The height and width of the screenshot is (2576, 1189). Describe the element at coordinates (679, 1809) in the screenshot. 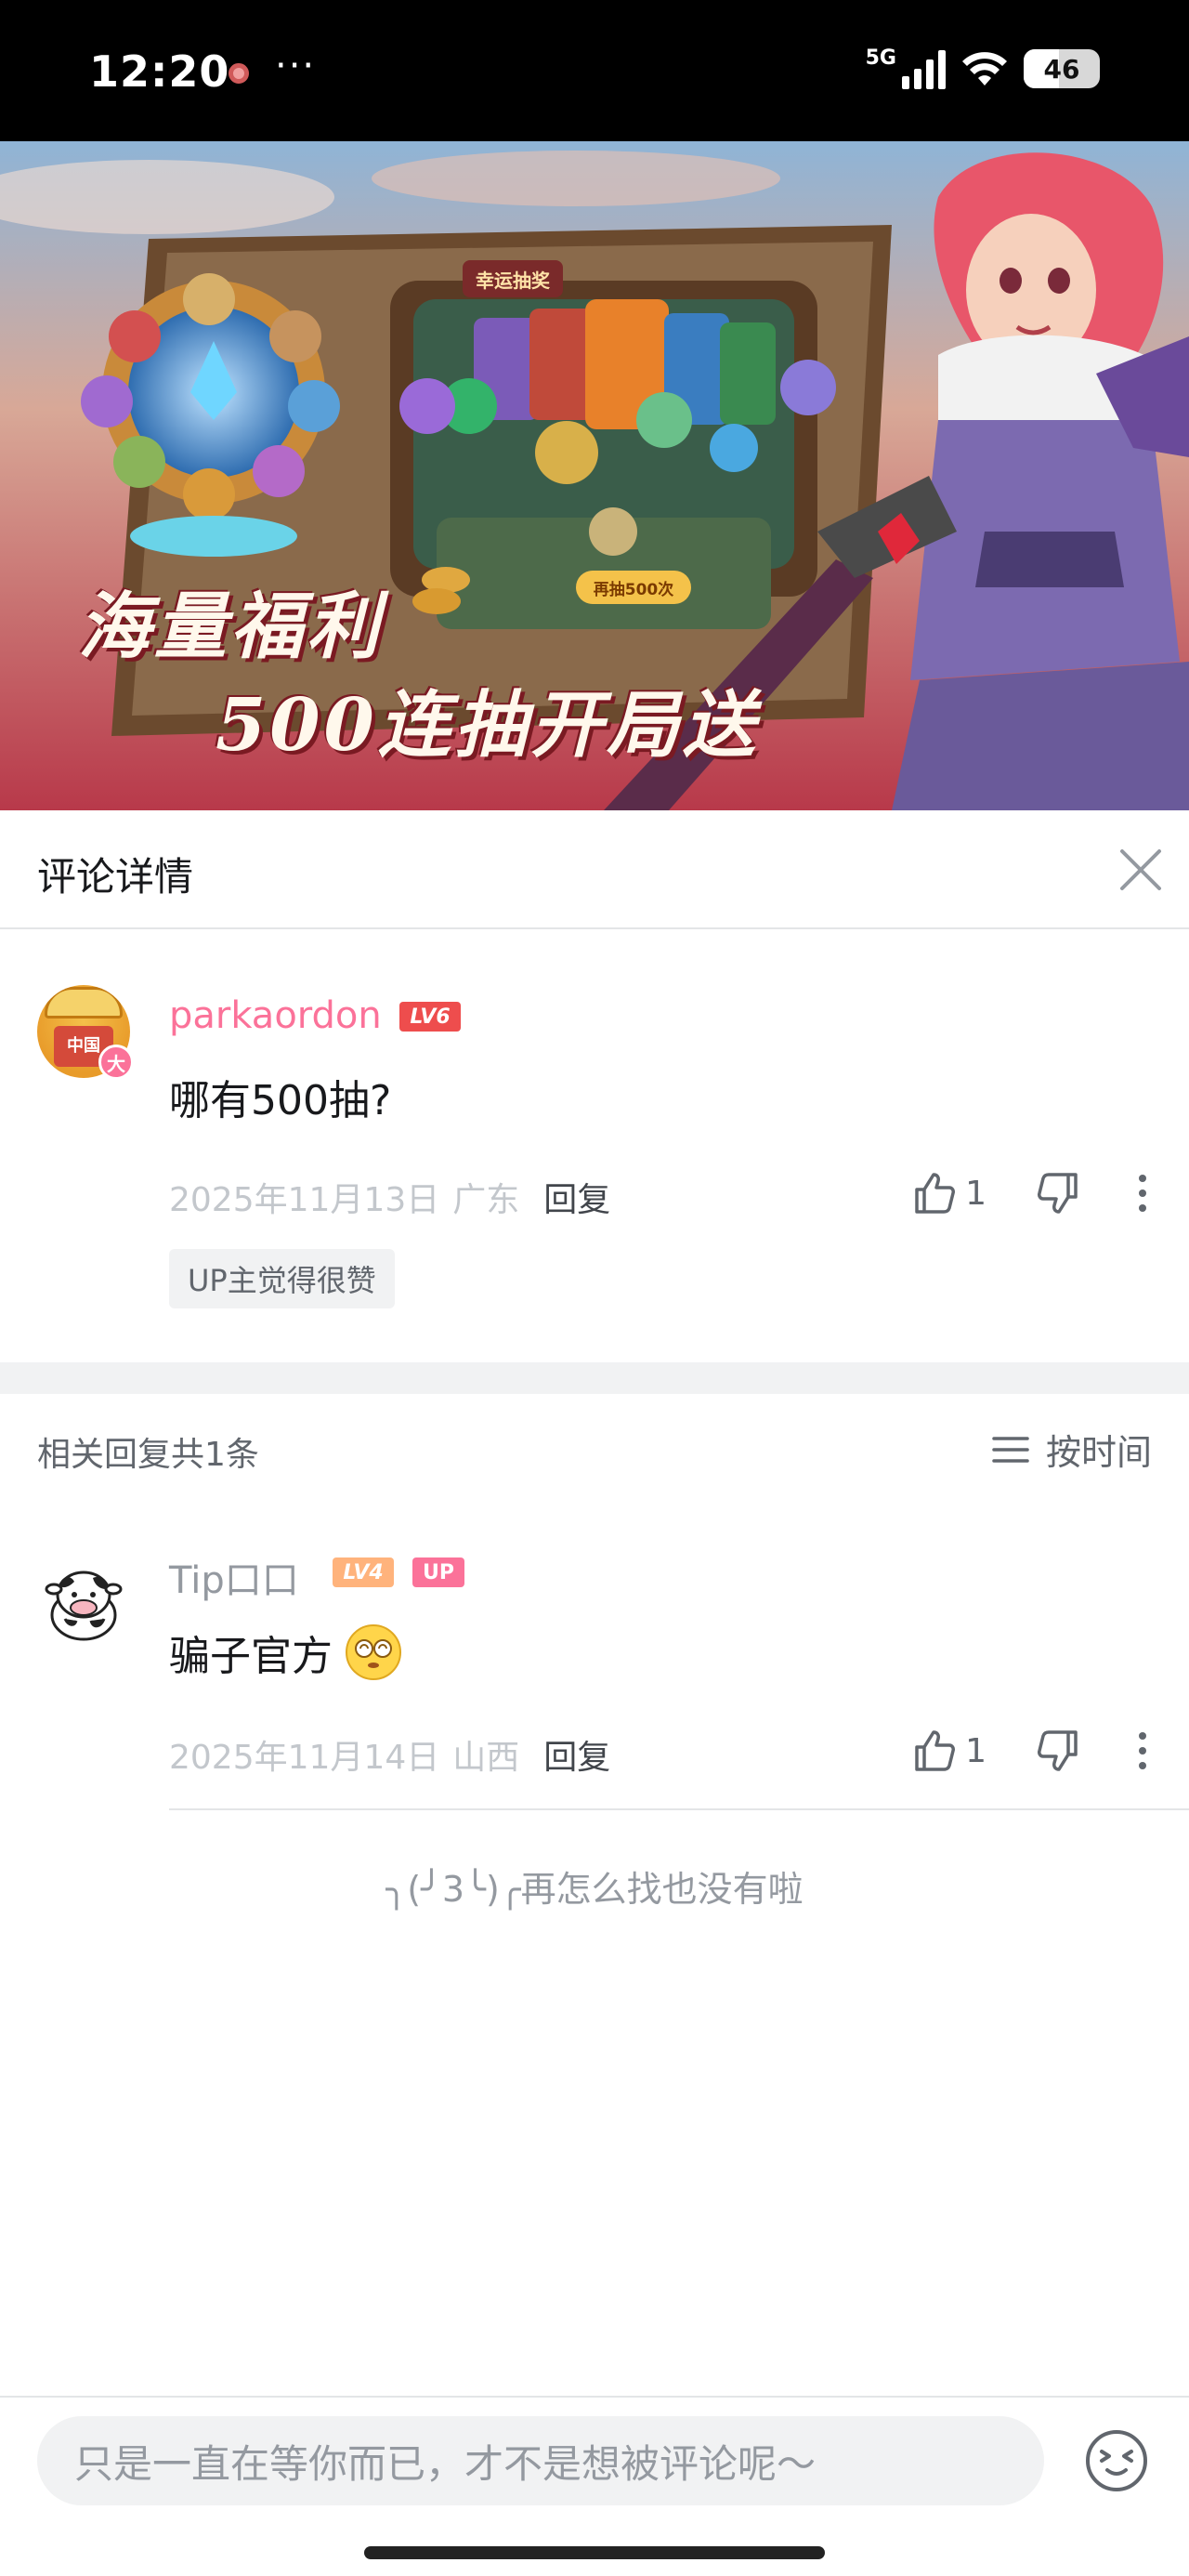

I see `reply-divider` at that location.